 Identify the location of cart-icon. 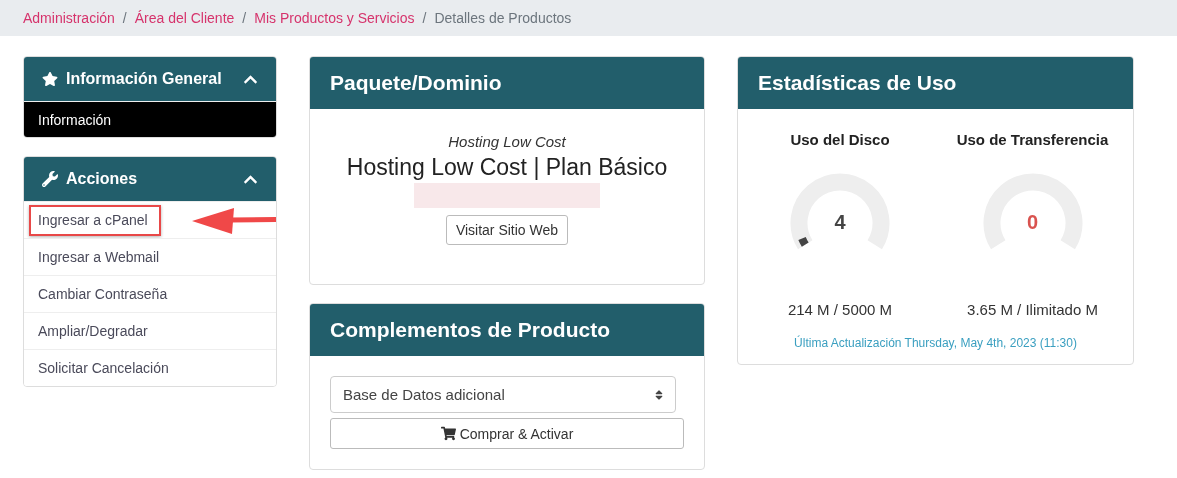
(448, 434).